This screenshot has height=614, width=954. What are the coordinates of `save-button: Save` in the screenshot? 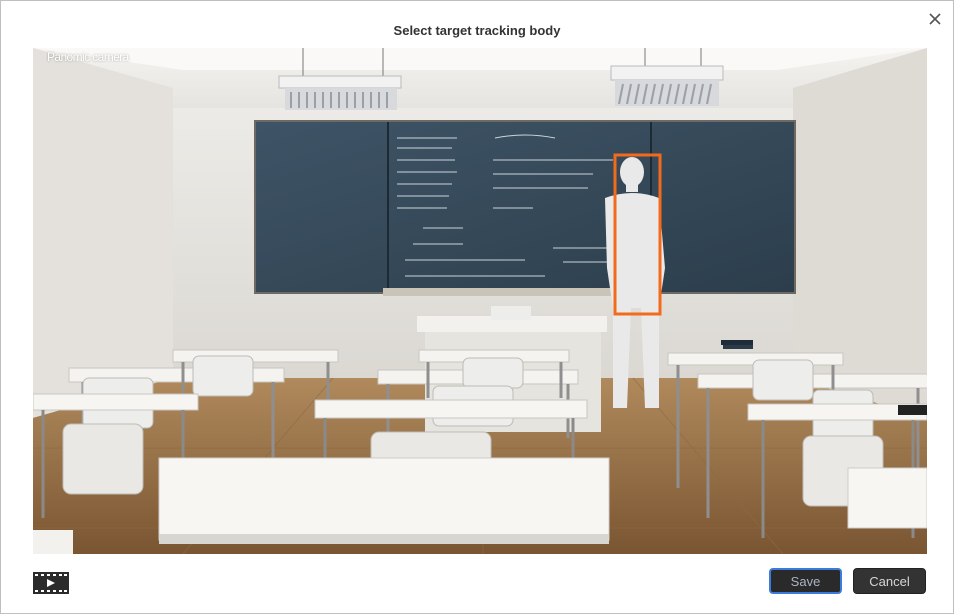 It's located at (805, 581).